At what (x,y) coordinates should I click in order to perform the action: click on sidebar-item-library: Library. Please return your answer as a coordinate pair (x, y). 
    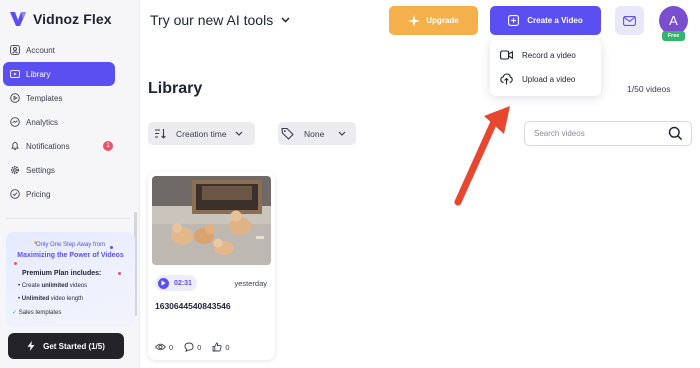
    Looking at the image, I should click on (59, 74).